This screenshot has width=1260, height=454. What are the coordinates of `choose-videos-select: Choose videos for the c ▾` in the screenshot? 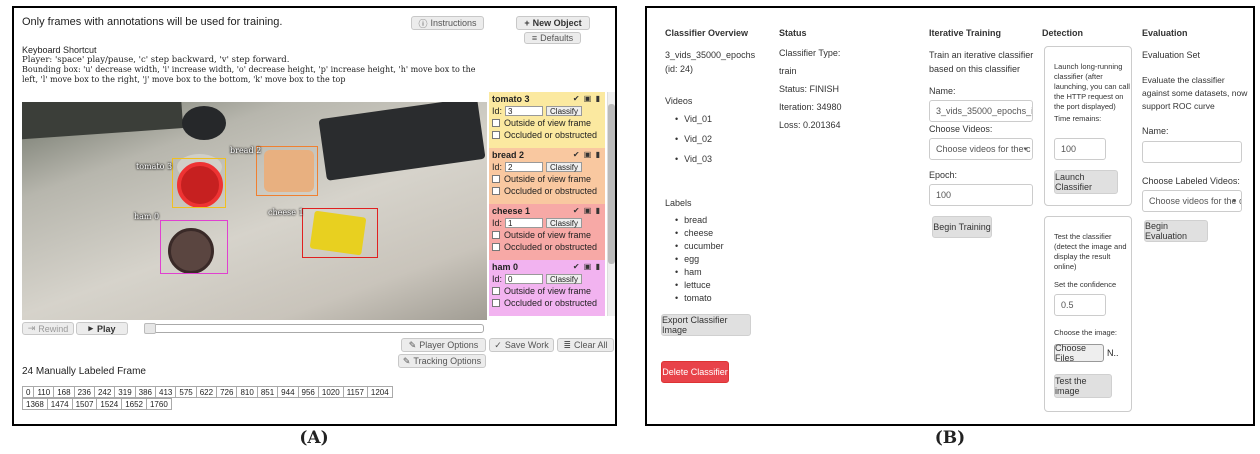 It's located at (981, 149).